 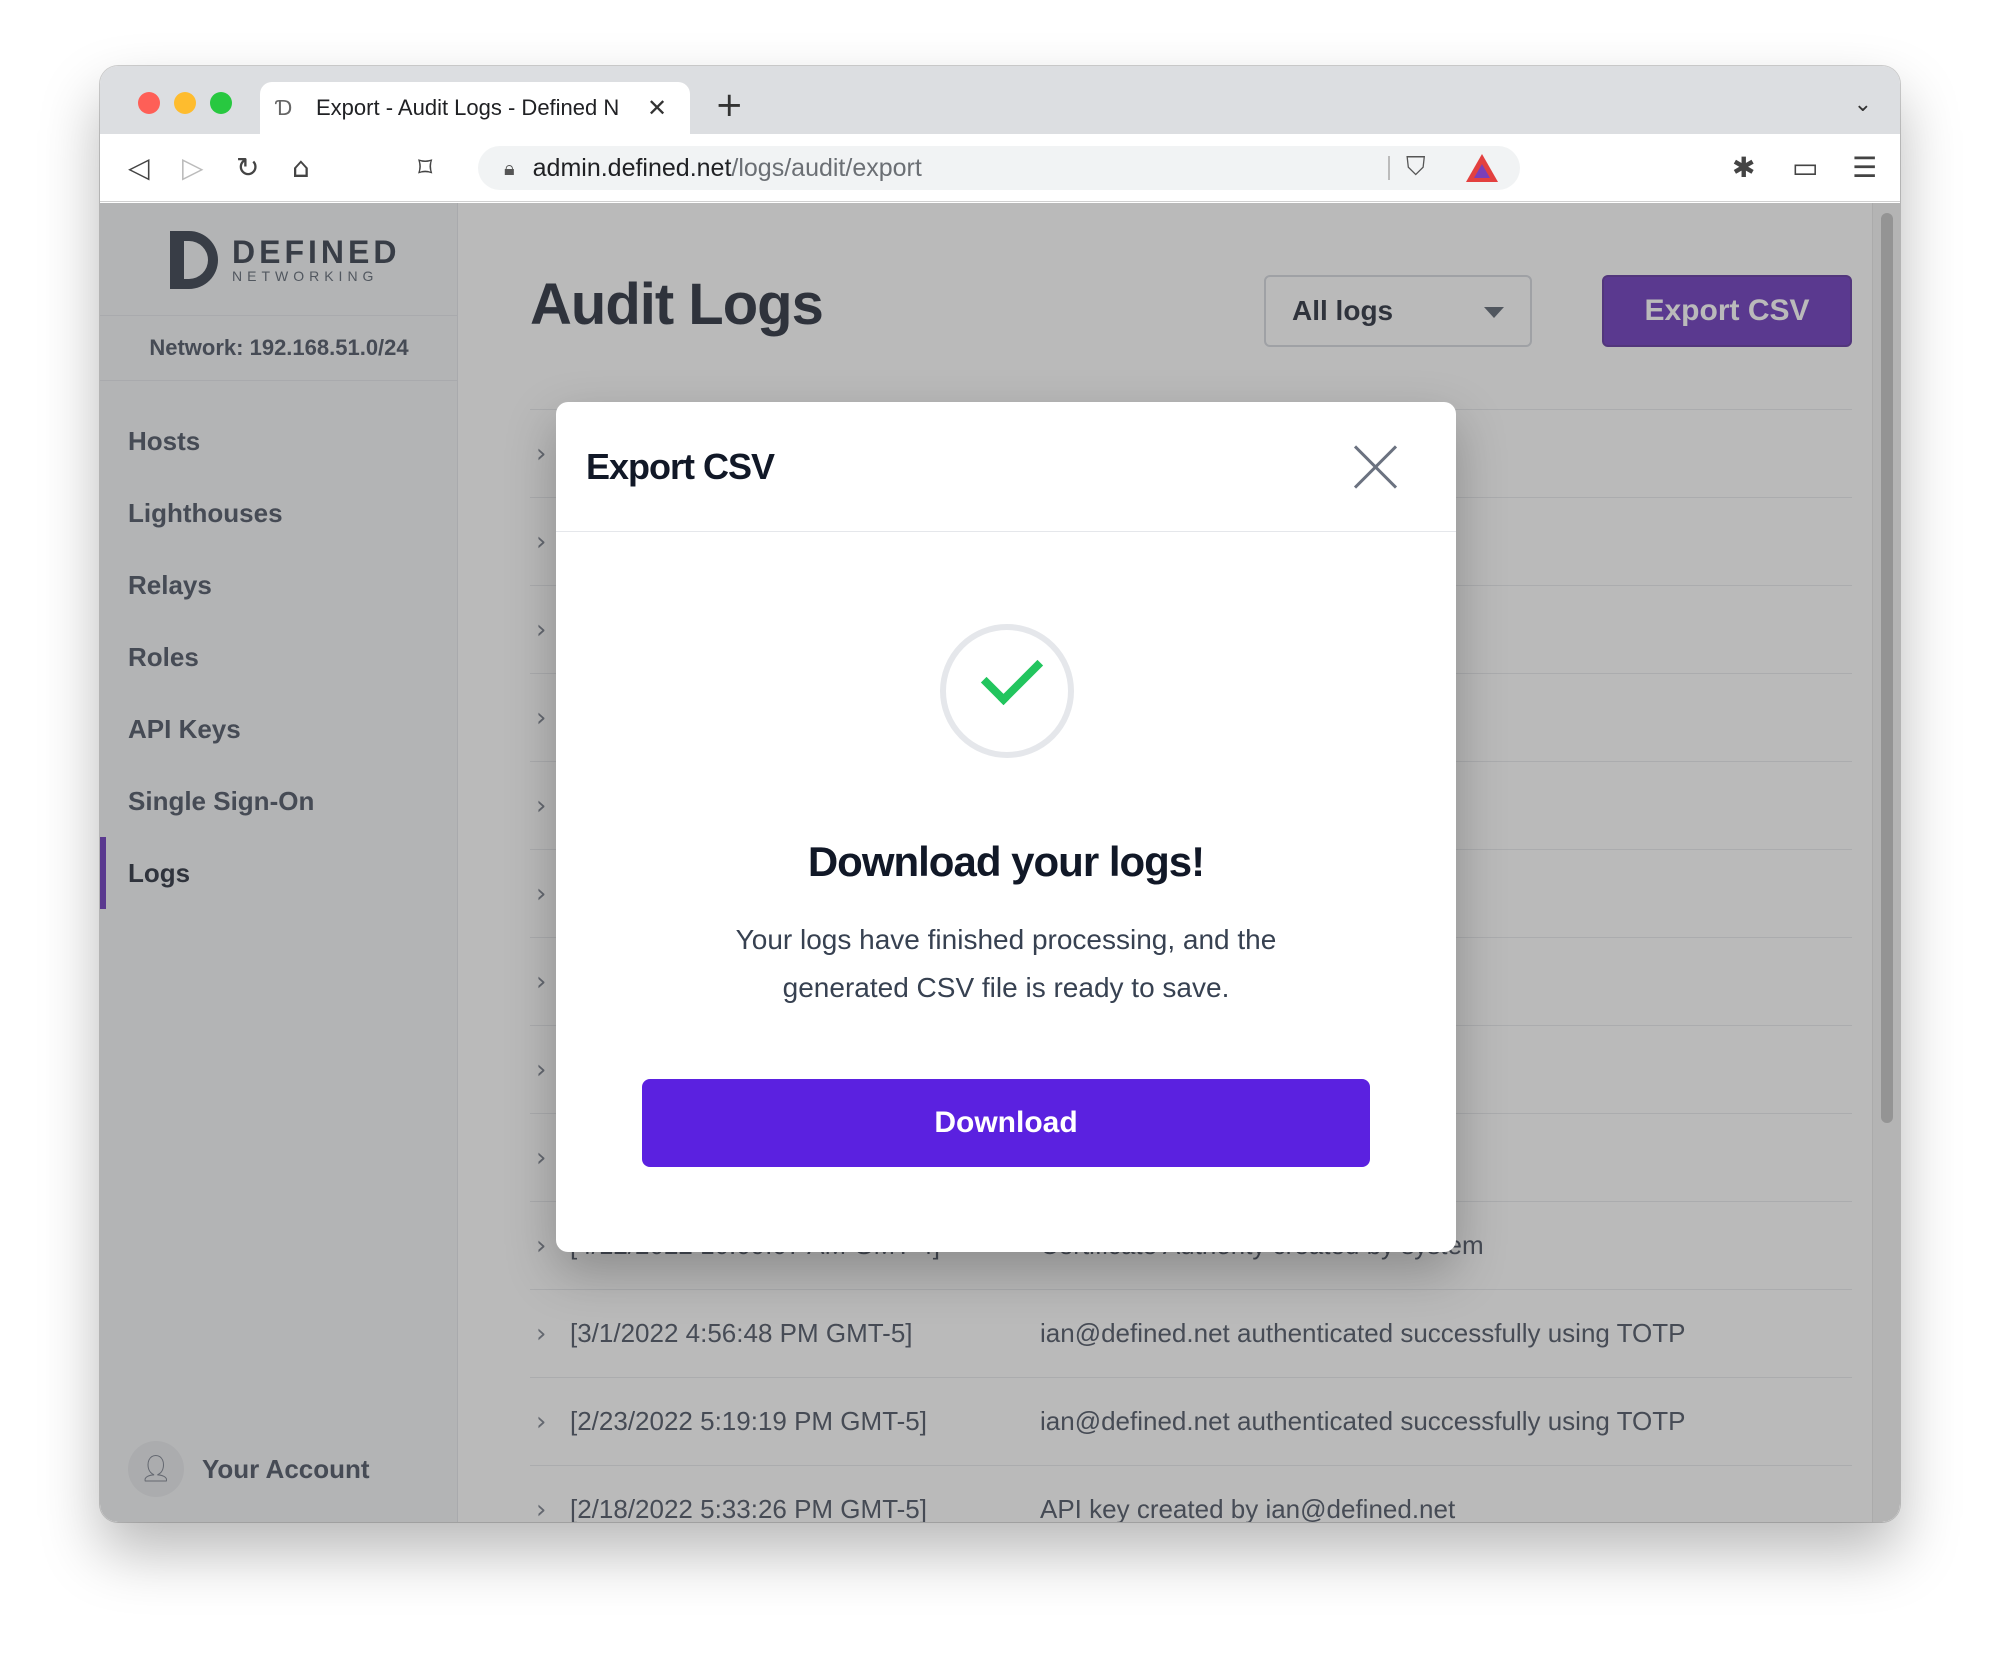 What do you see at coordinates (1012, 674) in the screenshot?
I see `check-icon` at bounding box center [1012, 674].